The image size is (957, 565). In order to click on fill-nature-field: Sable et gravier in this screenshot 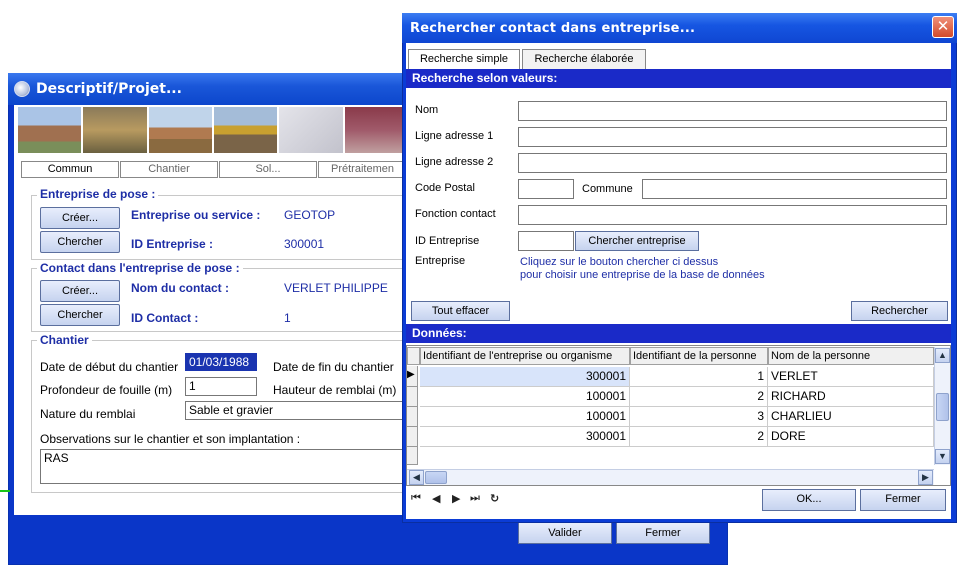, I will do `click(296, 410)`.